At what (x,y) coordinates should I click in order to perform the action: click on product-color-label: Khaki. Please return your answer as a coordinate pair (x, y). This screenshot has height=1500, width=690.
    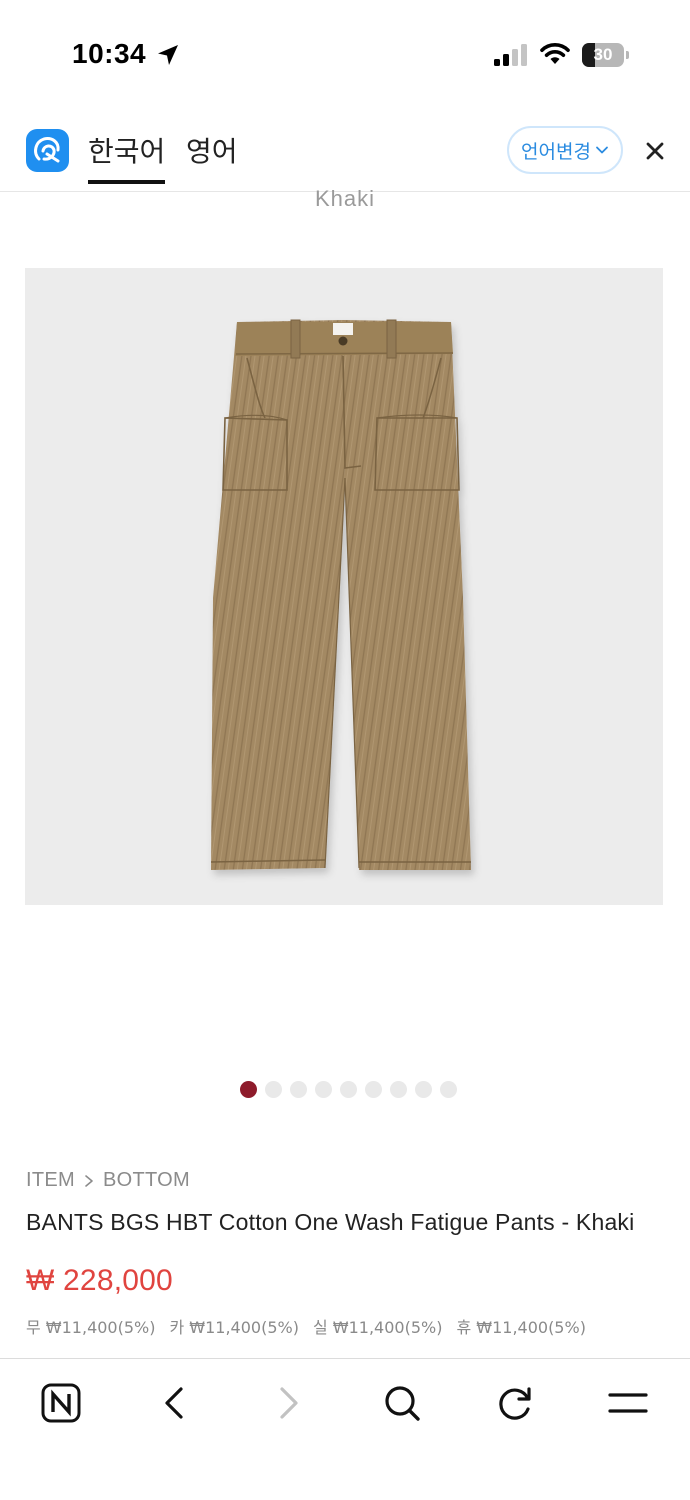
    Looking at the image, I should click on (345, 196).